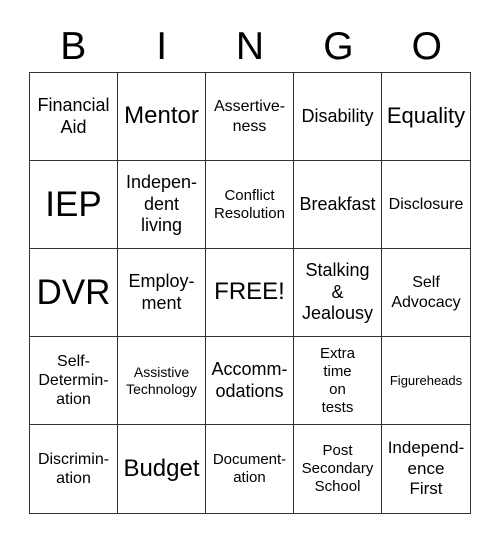 This screenshot has width=500, height=544. What do you see at coordinates (250, 381) in the screenshot?
I see `bingo-cell: Accomm- odations` at bounding box center [250, 381].